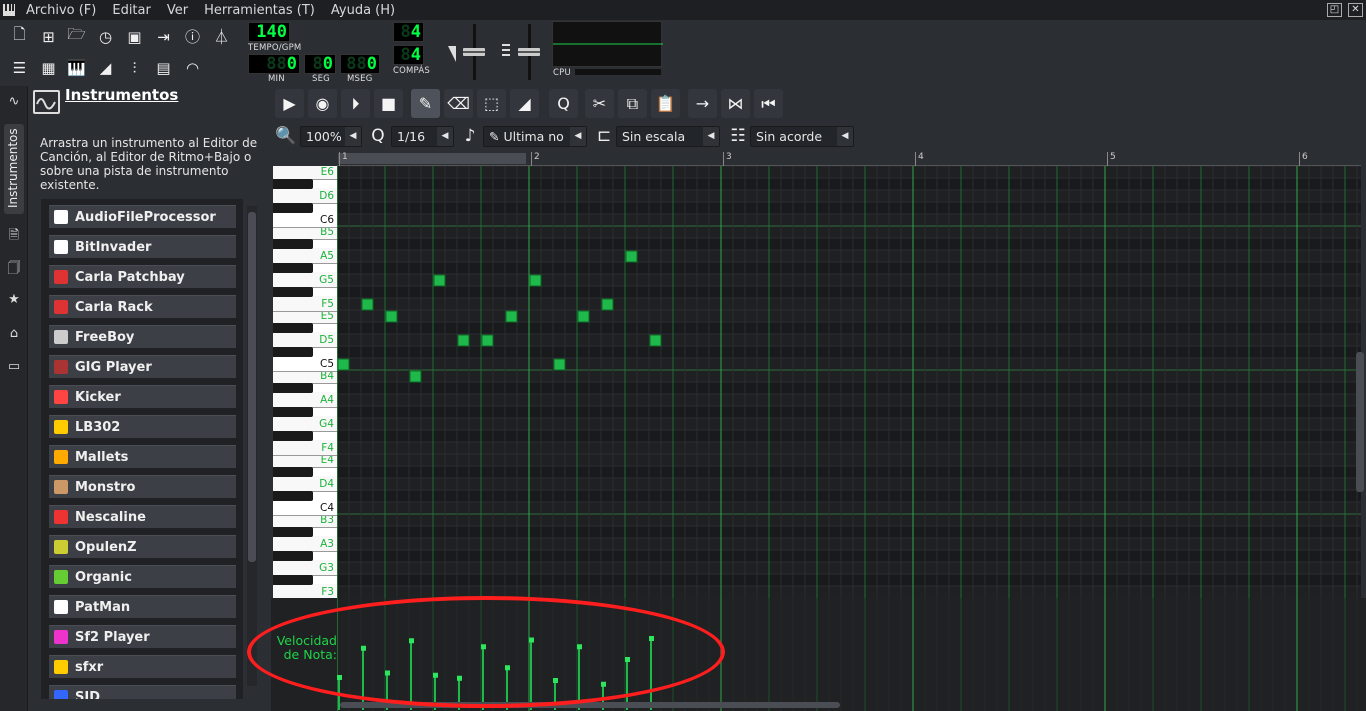 The image size is (1366, 711). What do you see at coordinates (422, 136) in the screenshot?
I see `quantize-combo: 1/16 ◀` at bounding box center [422, 136].